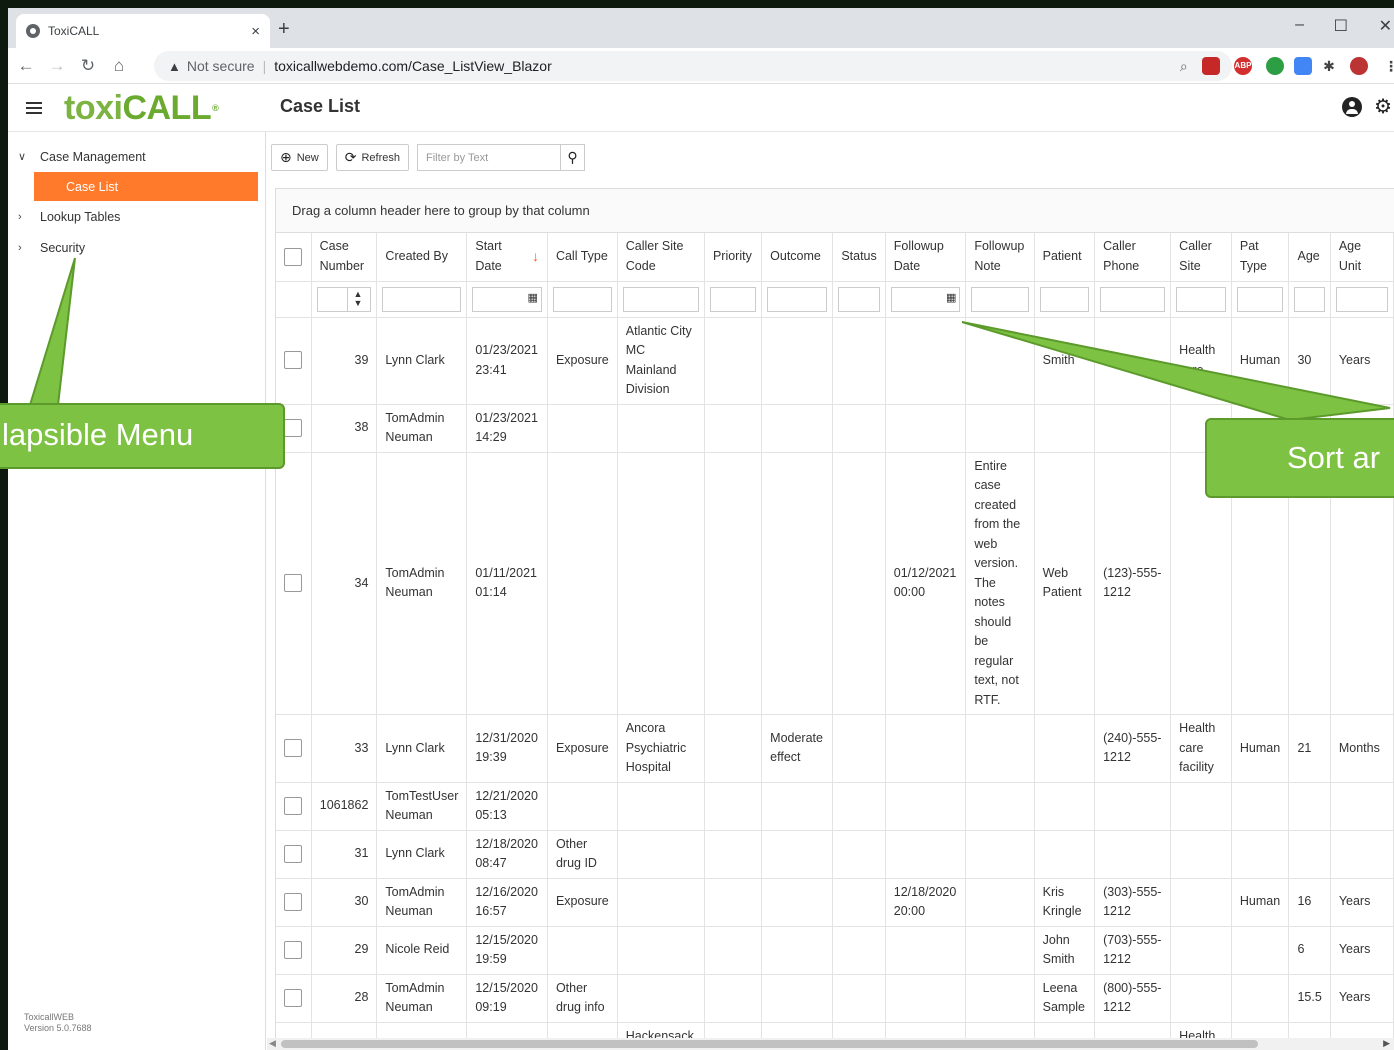 Image resolution: width=1394 pixels, height=1050 pixels. Describe the element at coordinates (733, 257) in the screenshot. I see `col-priority: Priority` at that location.